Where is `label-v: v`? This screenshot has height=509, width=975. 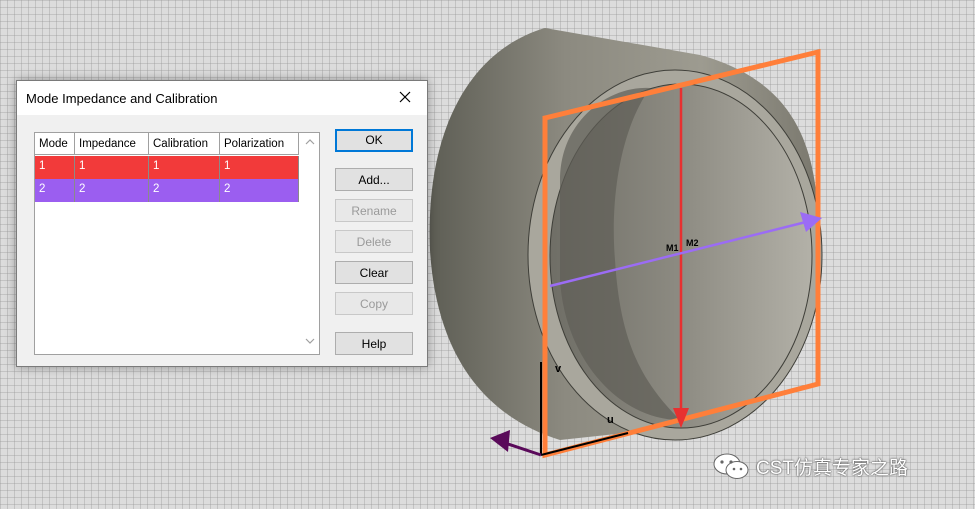
label-v: v is located at coordinates (558, 369).